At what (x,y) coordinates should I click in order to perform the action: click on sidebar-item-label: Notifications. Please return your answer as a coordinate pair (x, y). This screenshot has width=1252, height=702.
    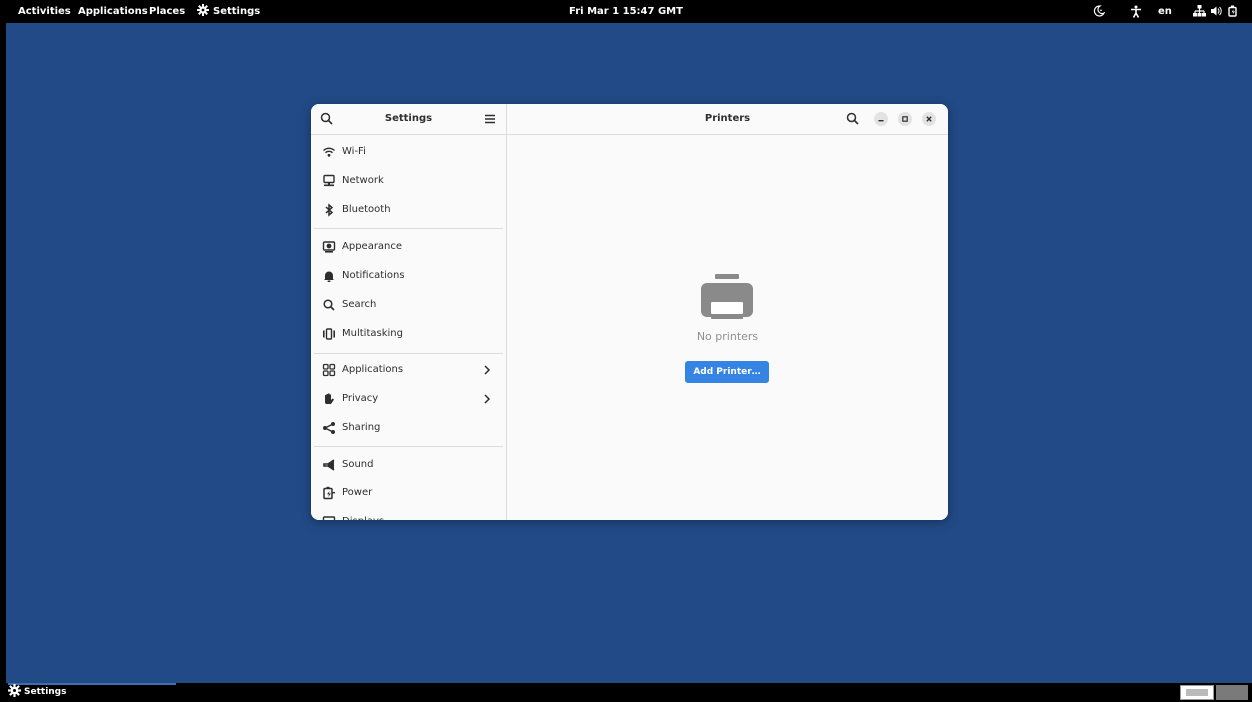
    Looking at the image, I should click on (373, 275).